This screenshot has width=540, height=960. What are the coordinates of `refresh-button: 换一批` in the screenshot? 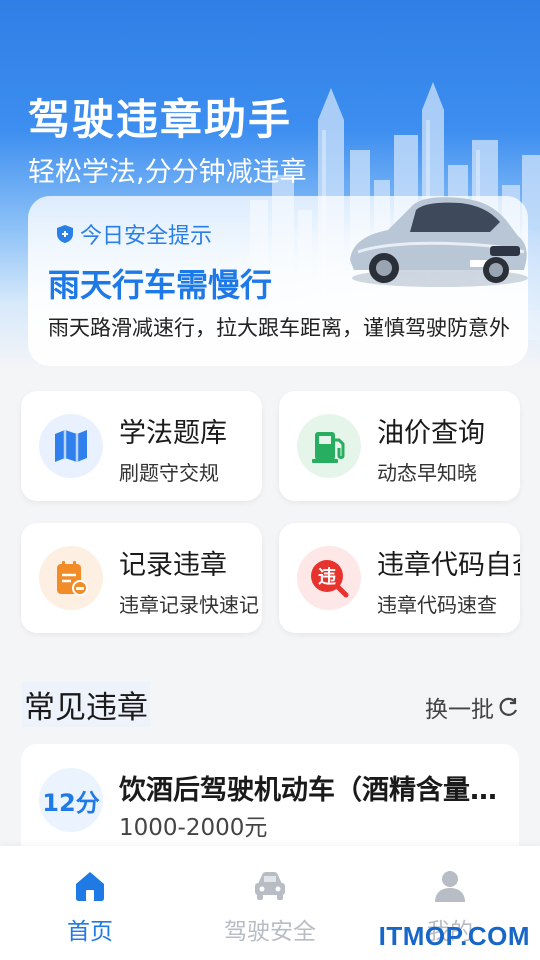 It's located at (472, 707).